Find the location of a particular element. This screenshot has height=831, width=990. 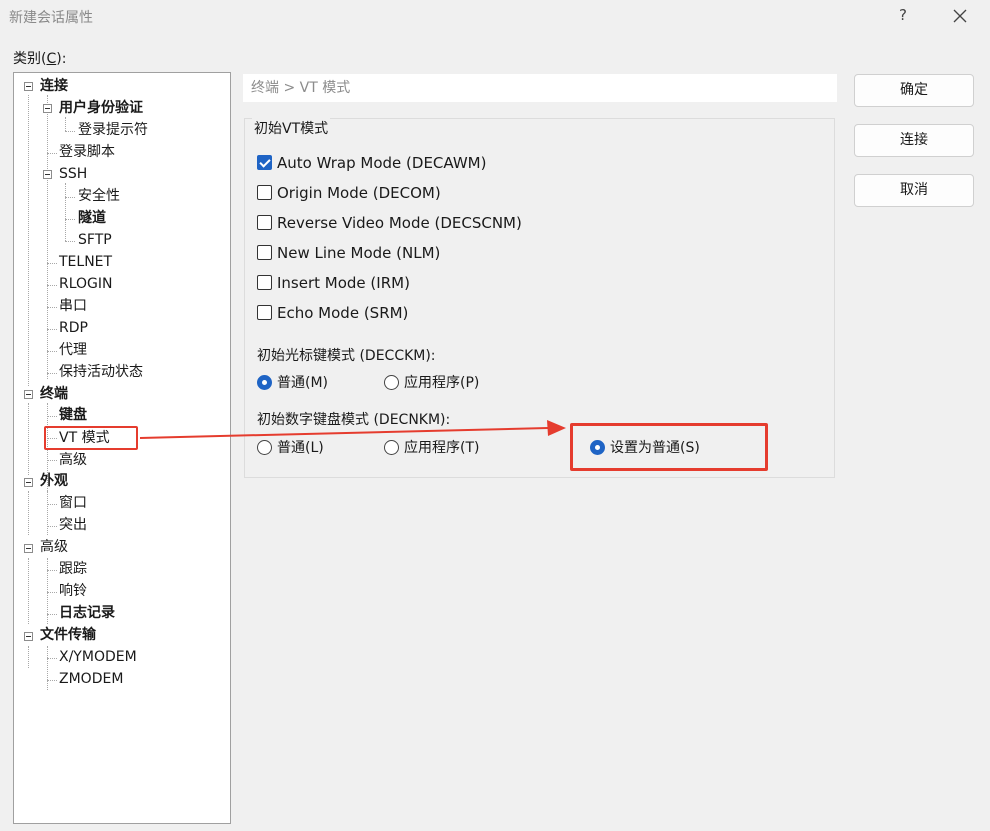

close-icon is located at coordinates (960, 16).